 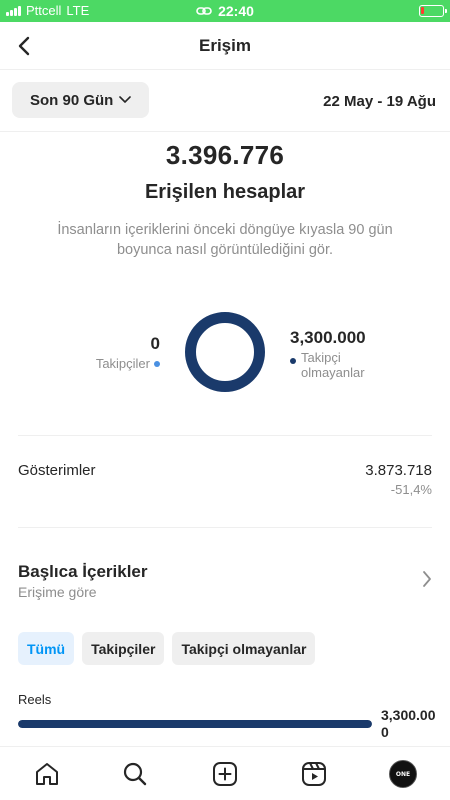 I want to click on accounts-reached-total: 3.396.776, so click(x=225, y=155).